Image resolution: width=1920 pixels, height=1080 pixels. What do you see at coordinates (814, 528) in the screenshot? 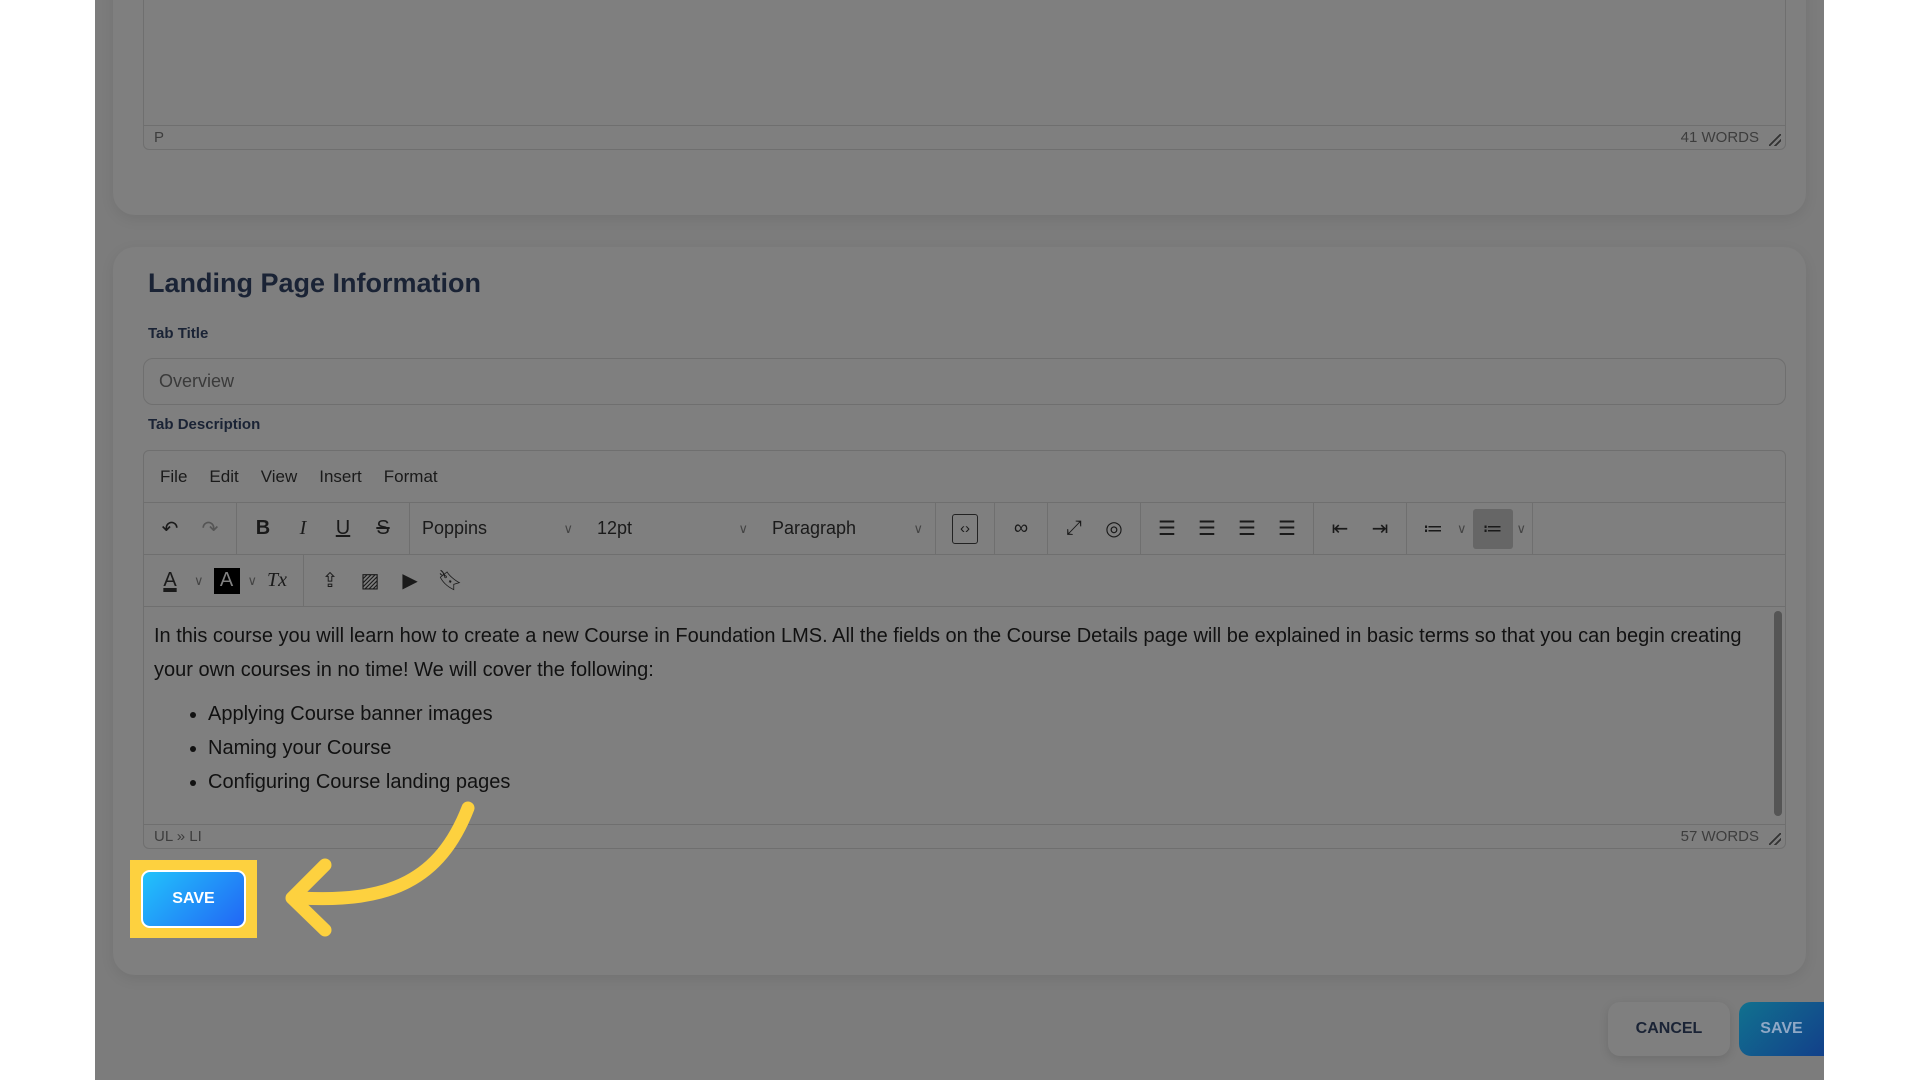
I see `block-format-value: Paragraph` at bounding box center [814, 528].